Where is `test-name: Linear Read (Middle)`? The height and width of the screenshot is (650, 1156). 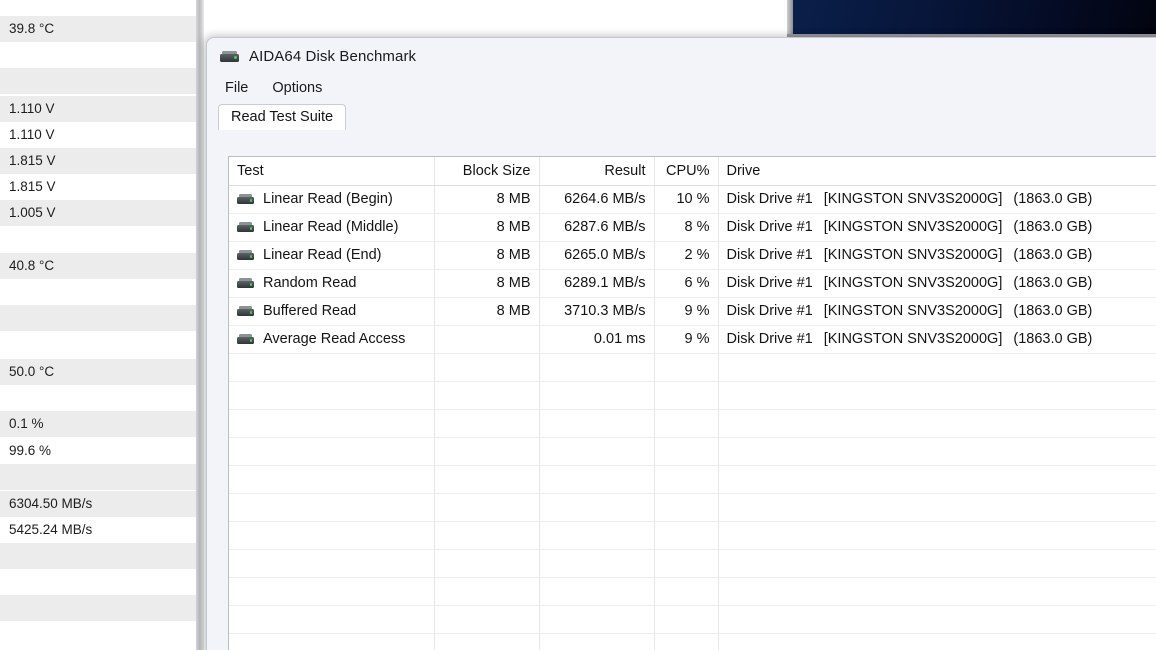
test-name: Linear Read (Middle) is located at coordinates (331, 227).